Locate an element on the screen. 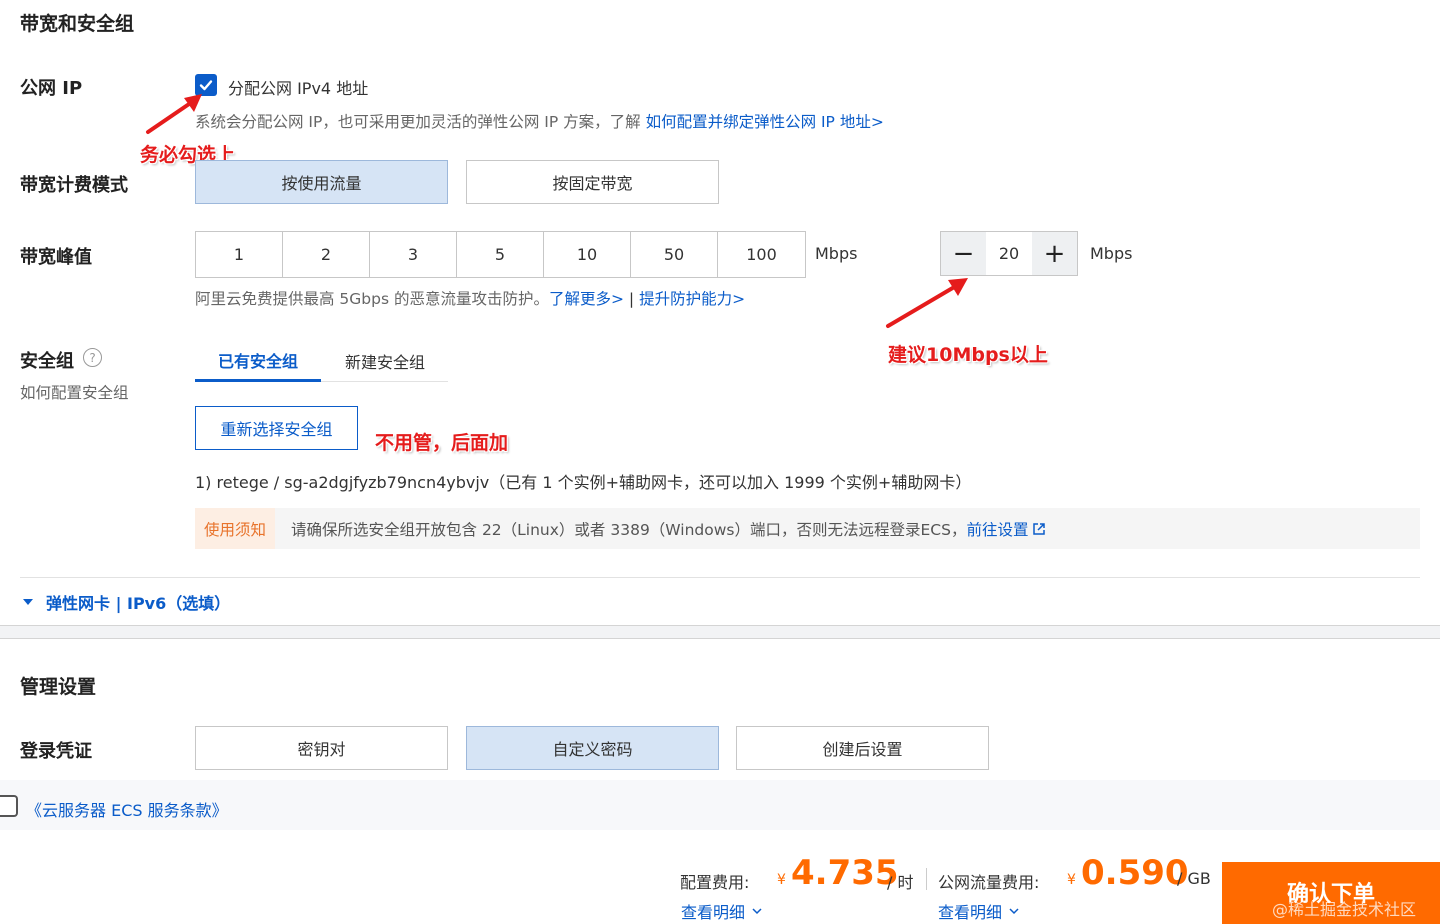 Image resolution: width=1440 pixels, height=924 pixels. billing-option-traffic: 按使用流量 is located at coordinates (321, 182).